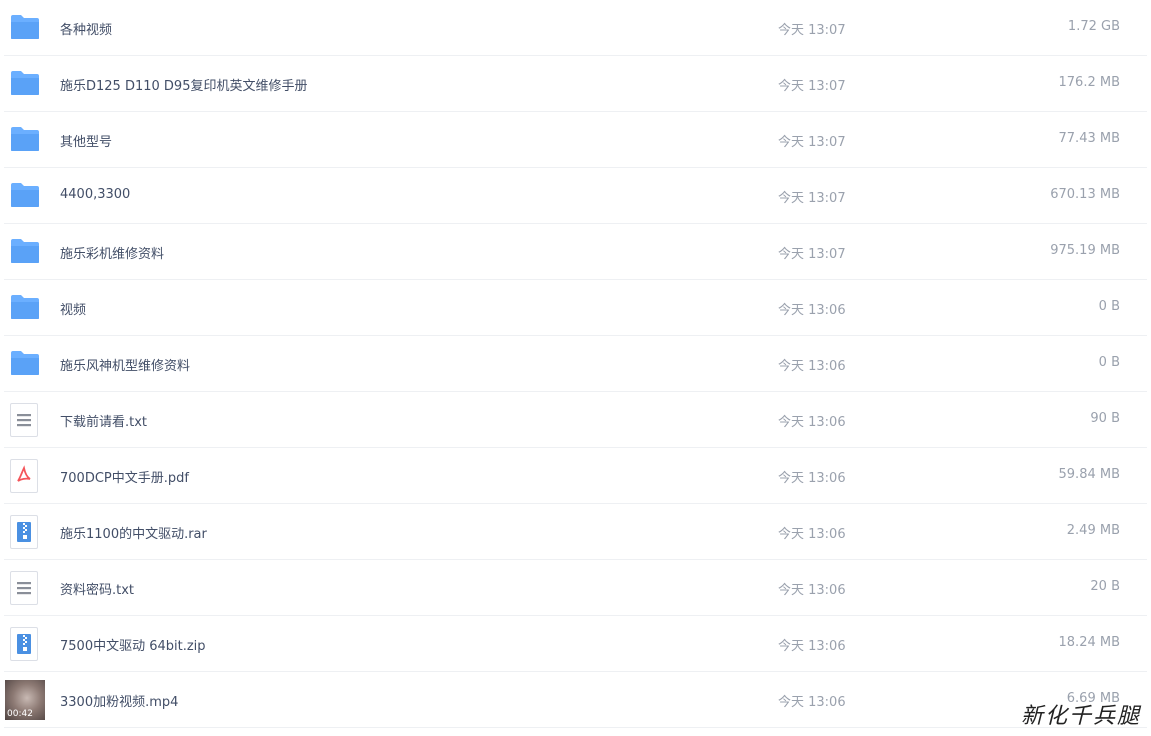  What do you see at coordinates (112, 252) in the screenshot?
I see `file-name-link: 施乐彩机维修资料` at bounding box center [112, 252].